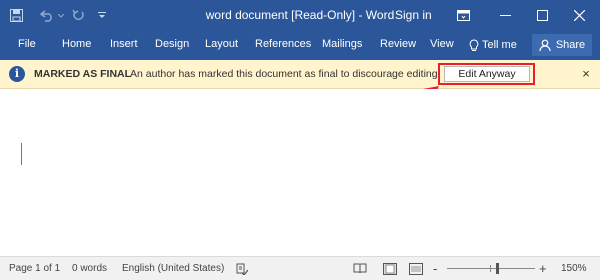  What do you see at coordinates (579, 15) in the screenshot?
I see `close-icon` at bounding box center [579, 15].